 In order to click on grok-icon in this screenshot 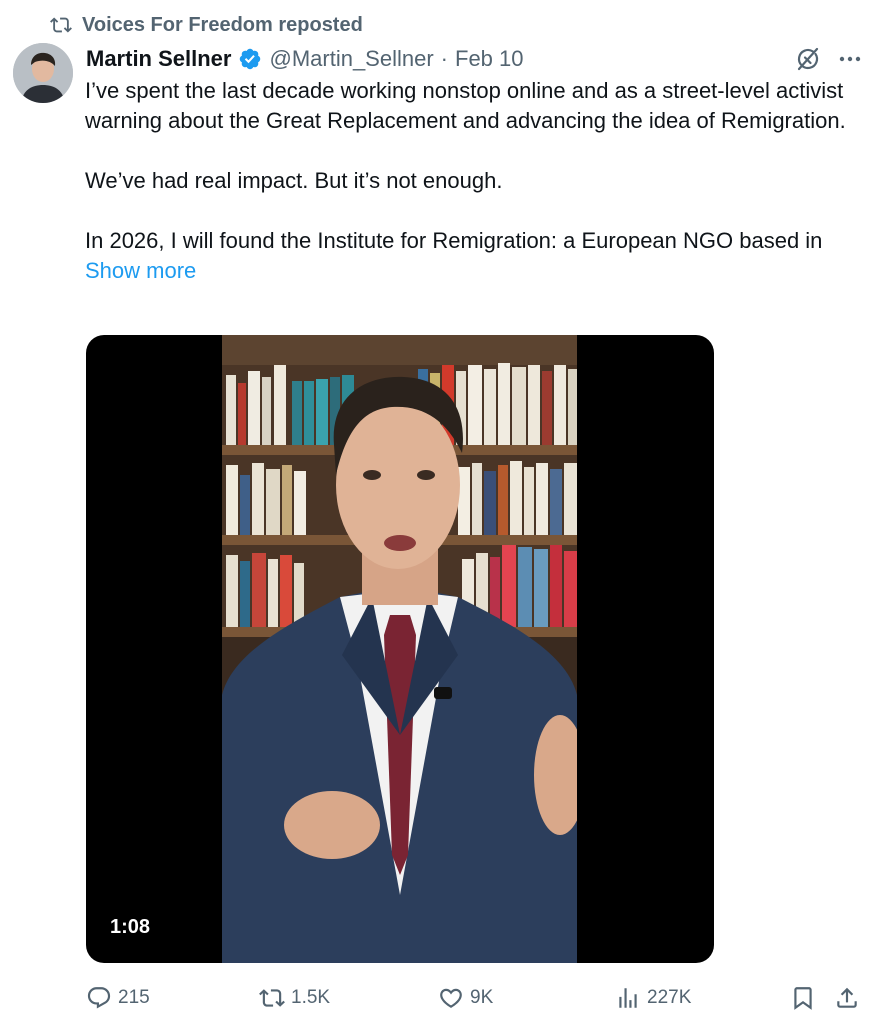, I will do `click(808, 59)`.